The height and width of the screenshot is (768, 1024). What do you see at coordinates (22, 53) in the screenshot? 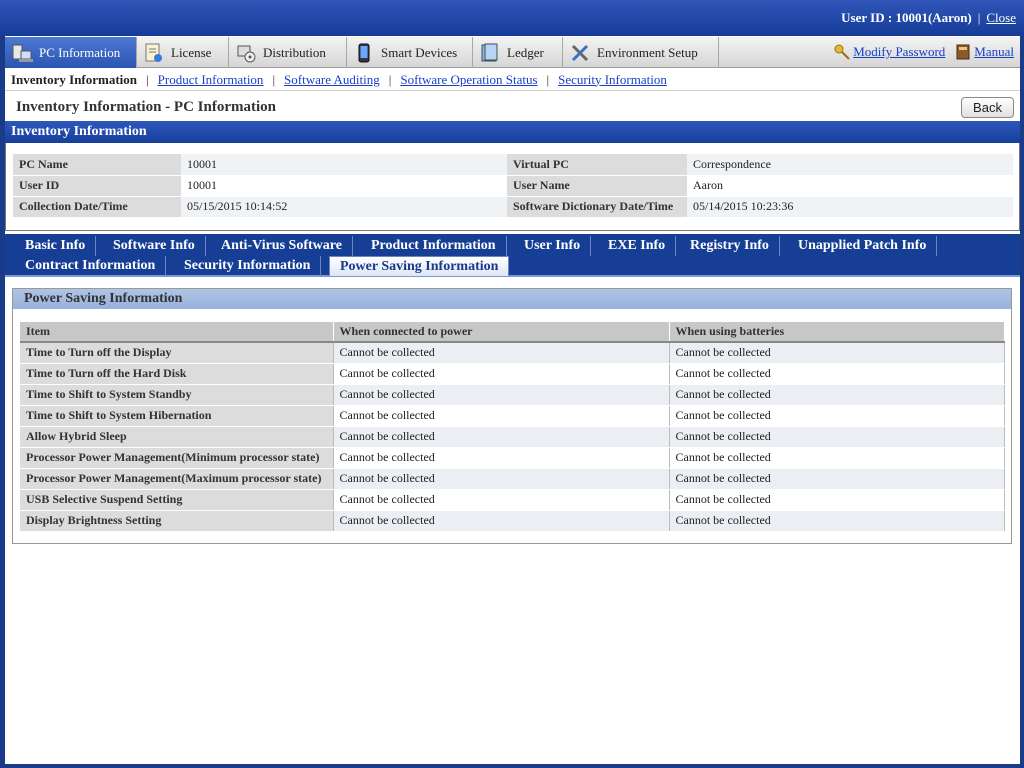
I see `pc-icon` at bounding box center [22, 53].